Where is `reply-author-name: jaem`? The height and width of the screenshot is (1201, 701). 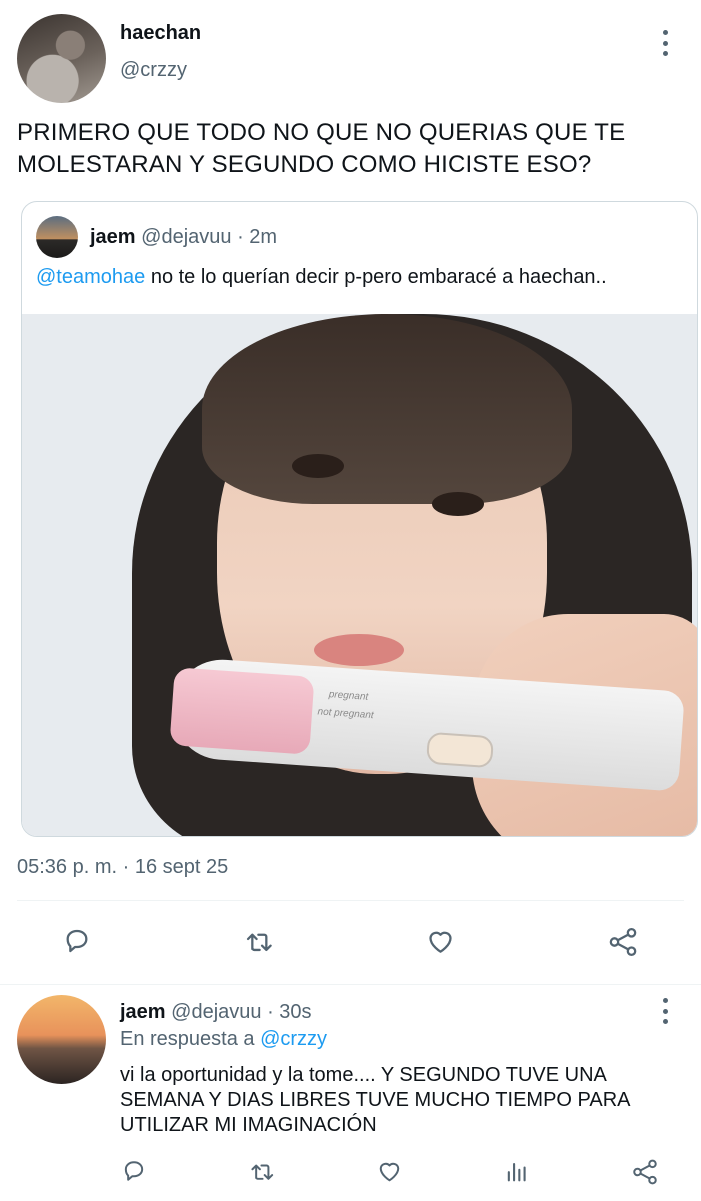
reply-author-name: jaem is located at coordinates (143, 1012).